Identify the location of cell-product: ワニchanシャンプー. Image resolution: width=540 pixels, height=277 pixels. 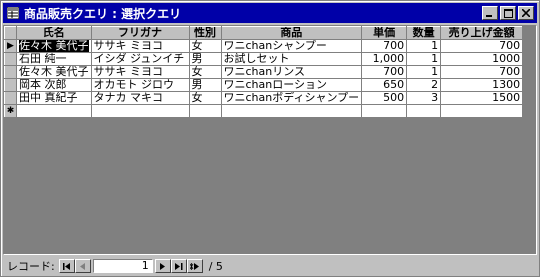
(291, 46).